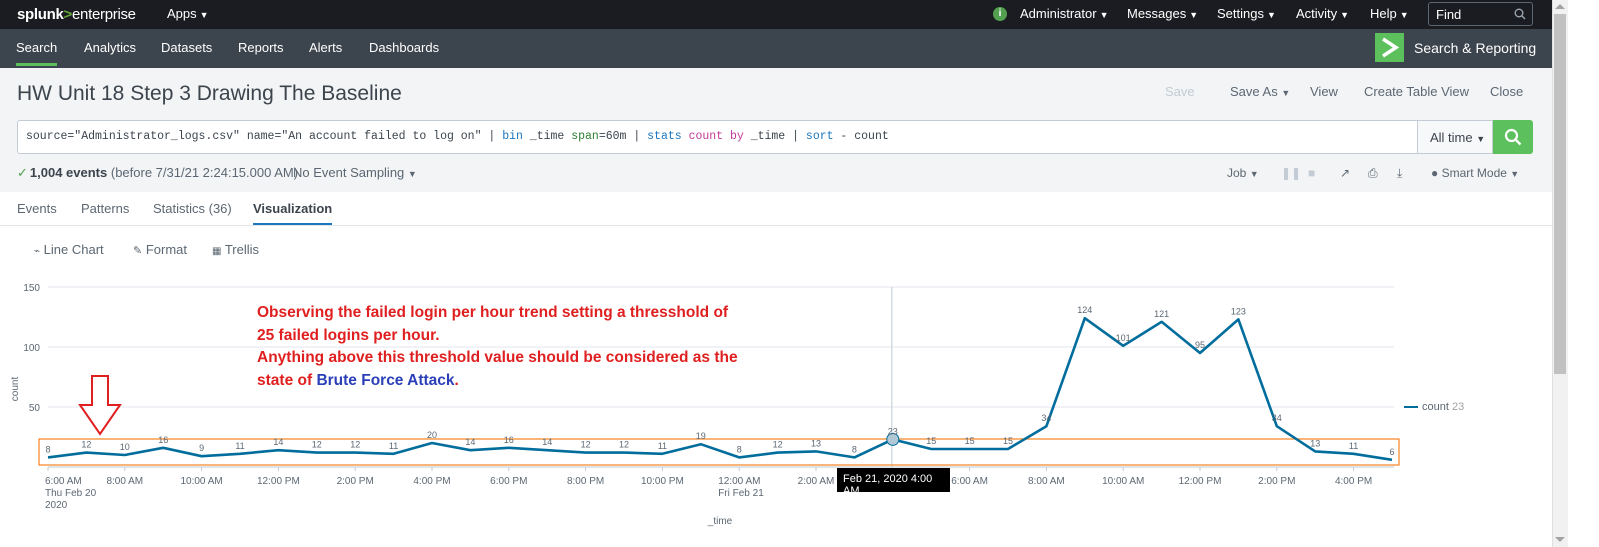 This screenshot has height=547, width=1599. What do you see at coordinates (1476, 14) in the screenshot?
I see `find-input` at bounding box center [1476, 14].